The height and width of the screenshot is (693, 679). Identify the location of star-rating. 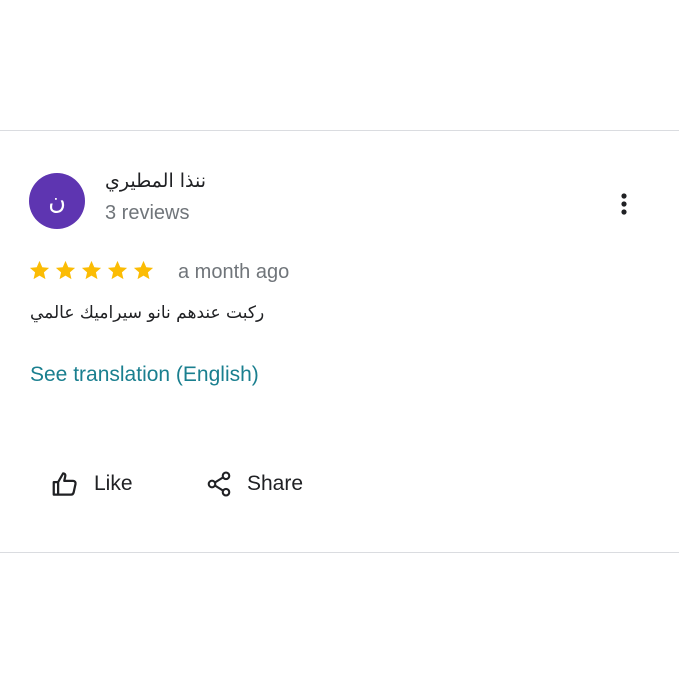
(91, 270).